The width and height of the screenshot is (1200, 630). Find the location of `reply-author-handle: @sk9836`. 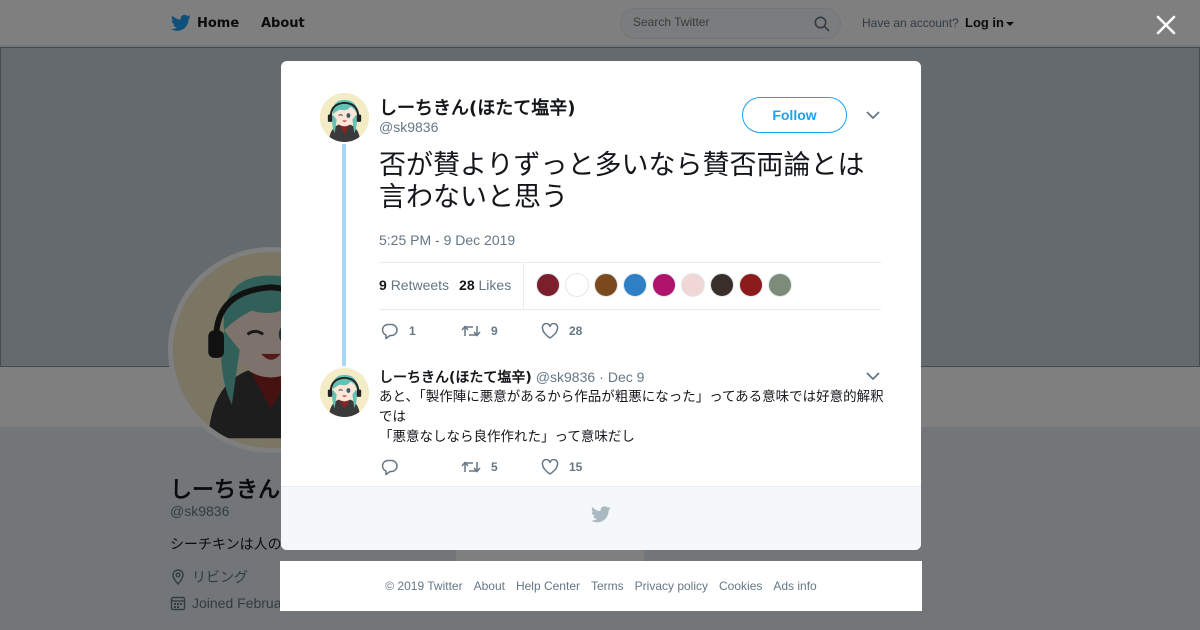

reply-author-handle: @sk9836 is located at coordinates (565, 377).